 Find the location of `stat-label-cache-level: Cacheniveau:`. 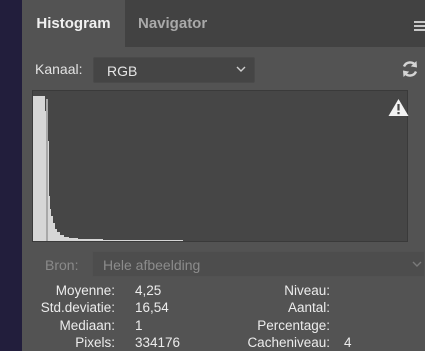

stat-label-cache-level: Cacheniveau: is located at coordinates (288, 342).